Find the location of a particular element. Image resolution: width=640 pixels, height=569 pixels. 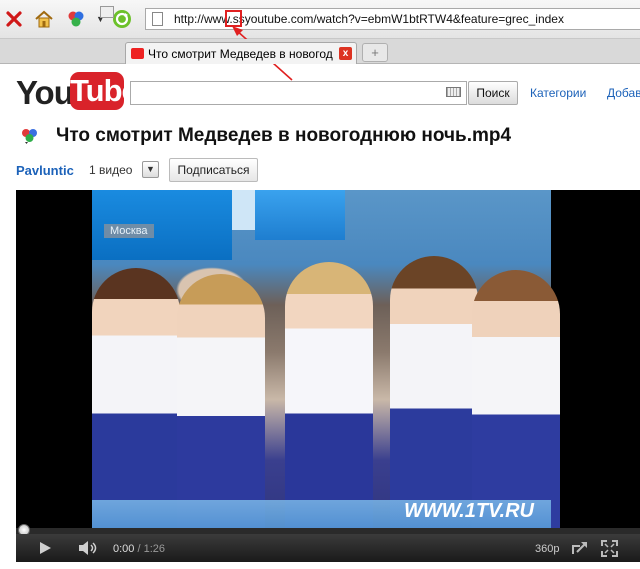

channel-name: Pavluntic is located at coordinates (45, 170).